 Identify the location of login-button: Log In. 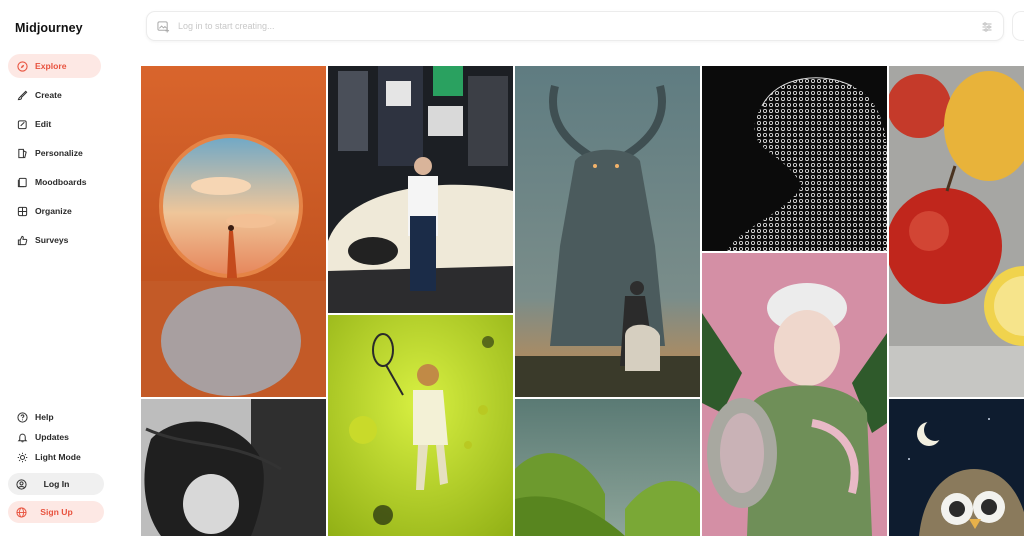
(56, 484).